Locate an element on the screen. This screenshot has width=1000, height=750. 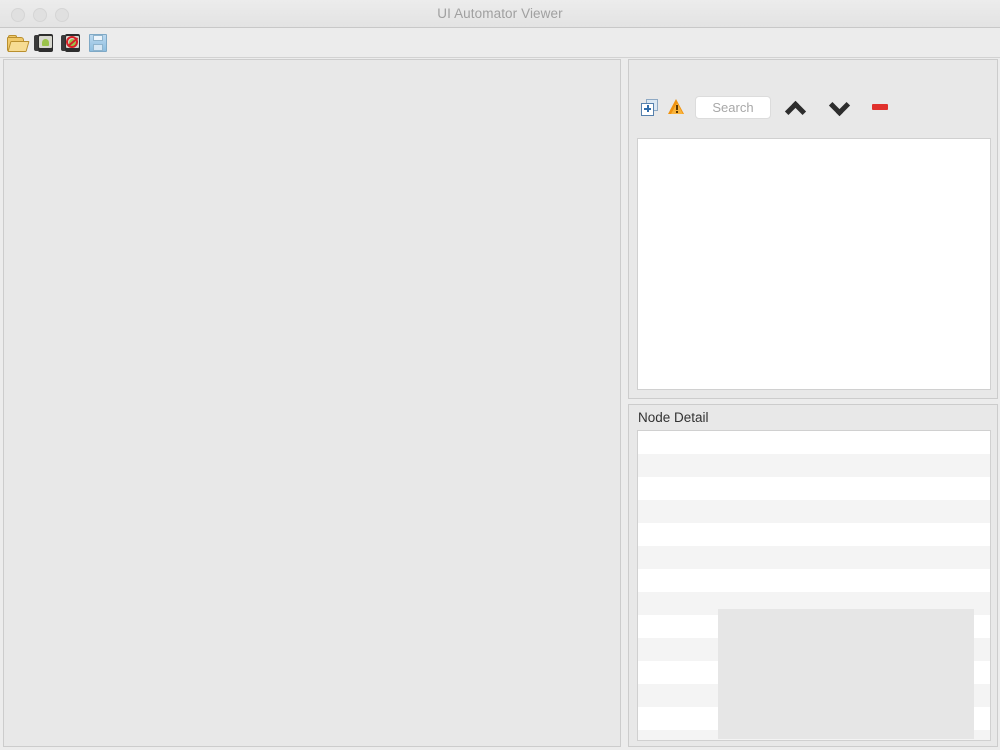
window-title: UI Automator Viewer is located at coordinates (500, 13).